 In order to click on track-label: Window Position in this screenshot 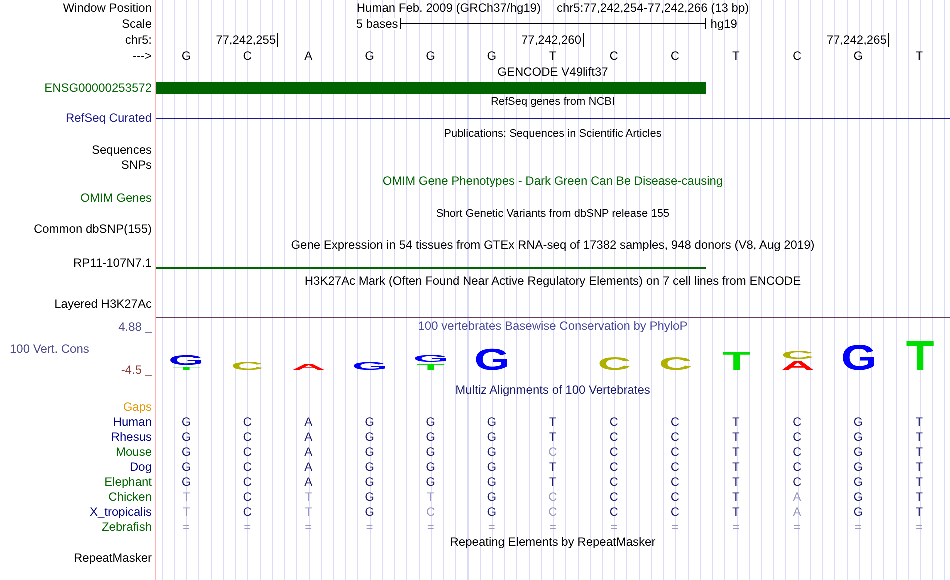, I will do `click(107, 8)`.